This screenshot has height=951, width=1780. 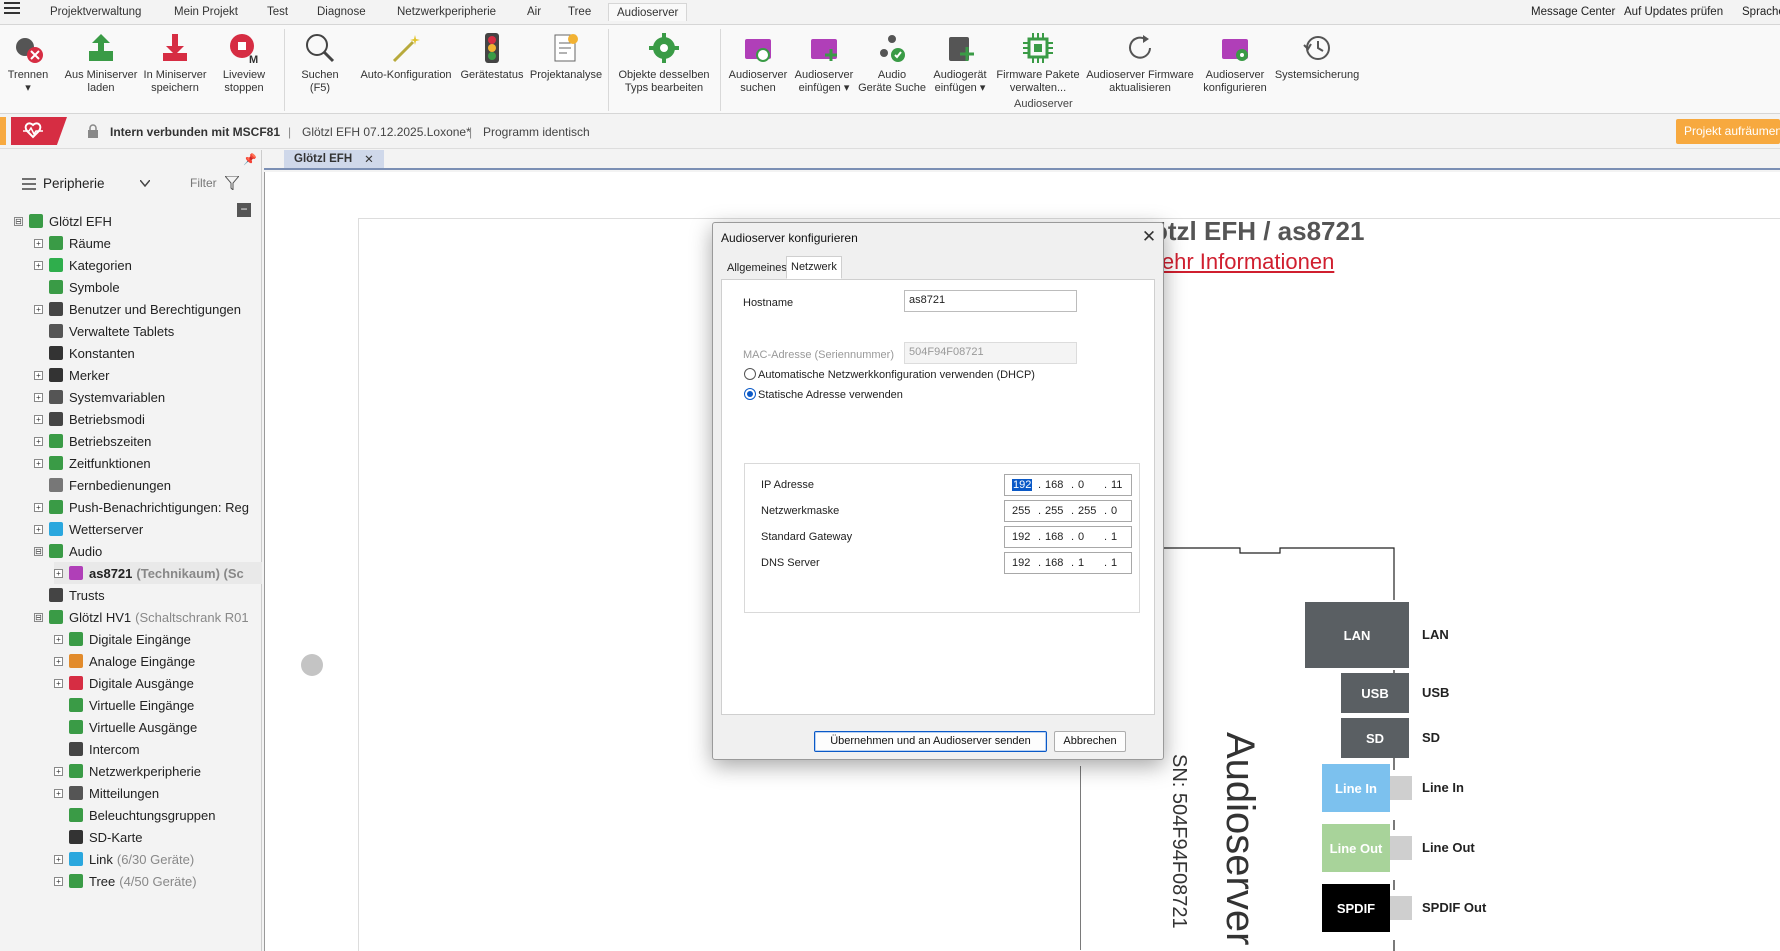 What do you see at coordinates (175, 70) in the screenshot?
I see `save-to-miniserver-button: In Miniserver speichern` at bounding box center [175, 70].